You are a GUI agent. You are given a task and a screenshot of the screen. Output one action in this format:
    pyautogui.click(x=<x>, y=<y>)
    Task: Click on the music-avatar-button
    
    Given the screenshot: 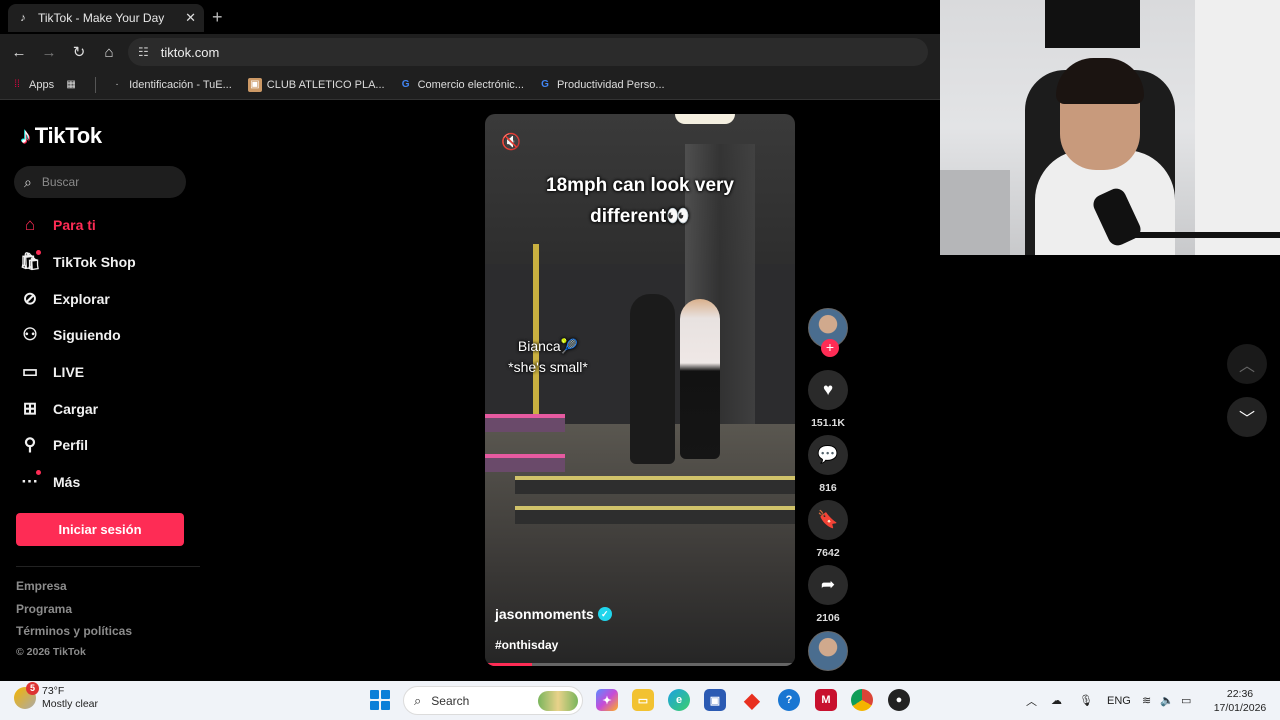 What is the action you would take?
    pyautogui.click(x=828, y=651)
    